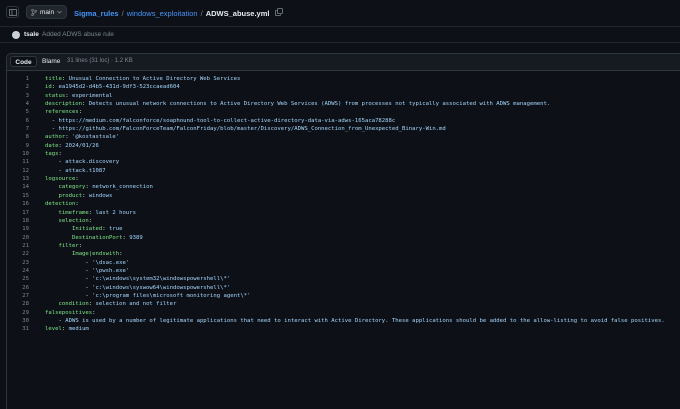  What do you see at coordinates (336, 187) in the screenshot?
I see `code-line: 14 category: network_connection` at bounding box center [336, 187].